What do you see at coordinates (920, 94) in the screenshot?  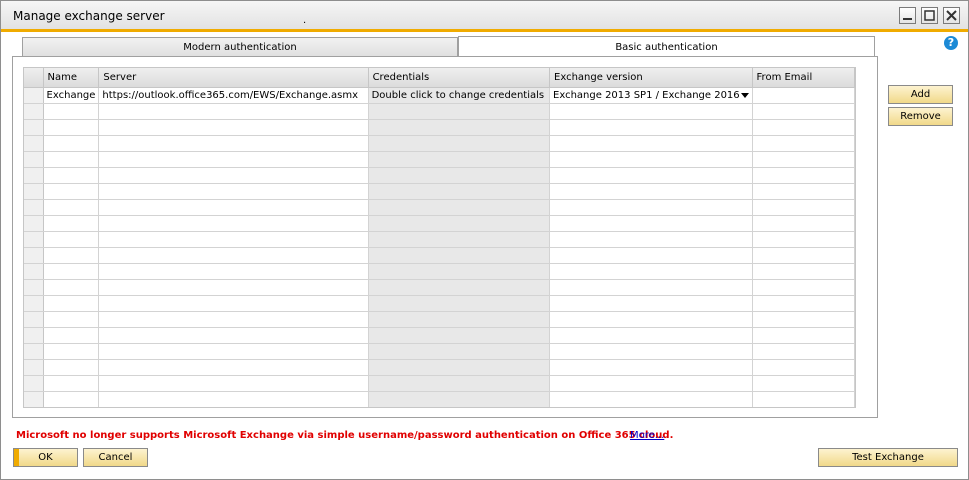 I see `add-button: Add` at bounding box center [920, 94].